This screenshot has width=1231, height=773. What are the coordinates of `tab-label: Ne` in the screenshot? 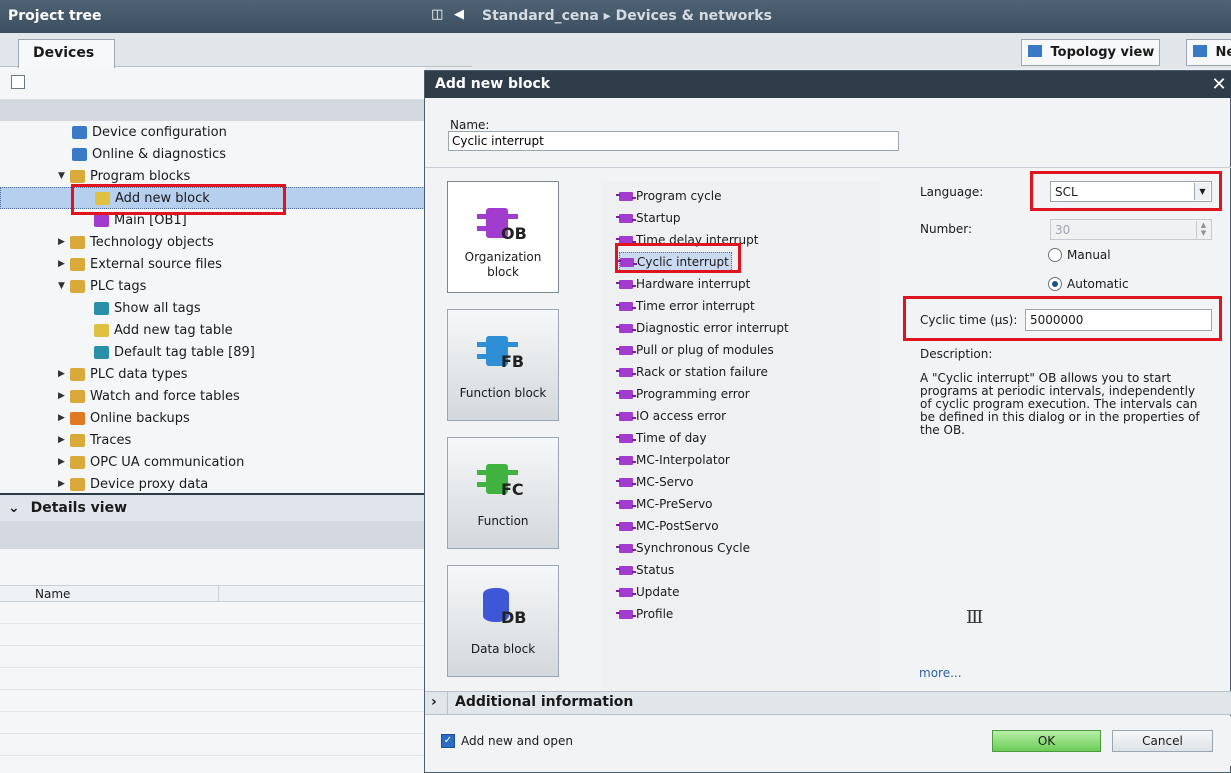 It's located at (1223, 52).